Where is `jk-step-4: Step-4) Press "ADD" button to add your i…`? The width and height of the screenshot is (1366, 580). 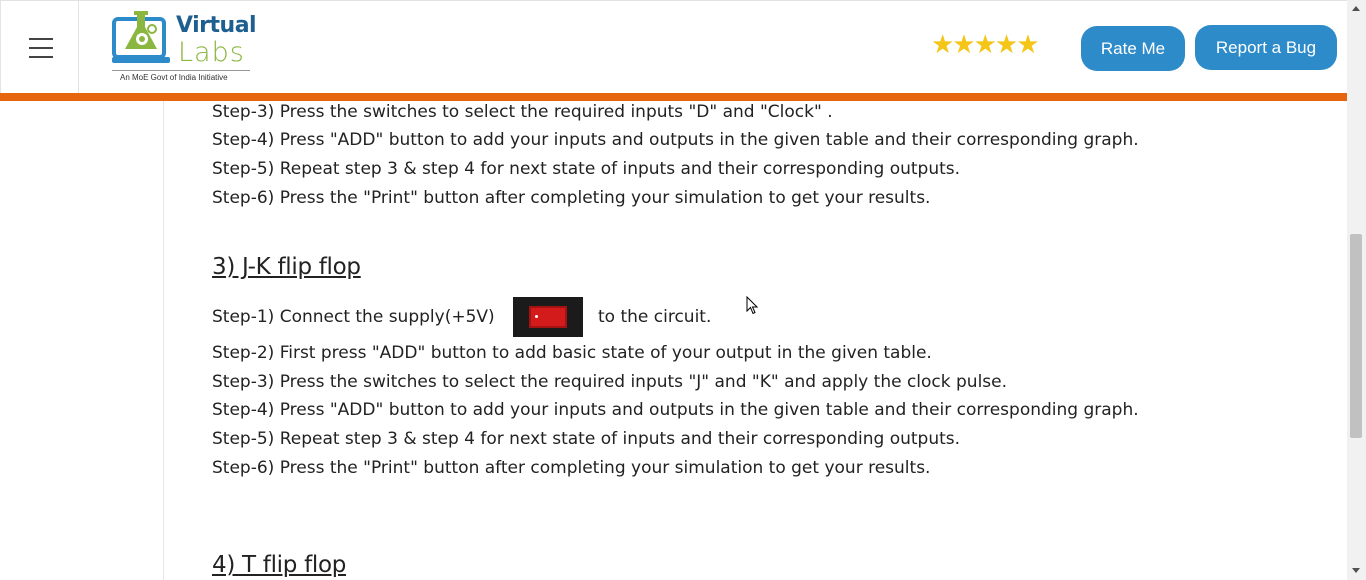 jk-step-4: Step-4) Press "ADD" button to add your i… is located at coordinates (675, 410).